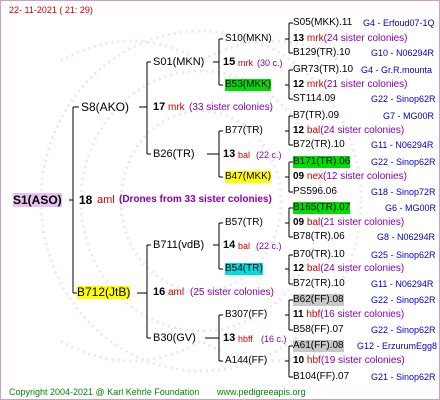  I want to click on sire-line-note: (33 sister colonies), so click(231, 107).